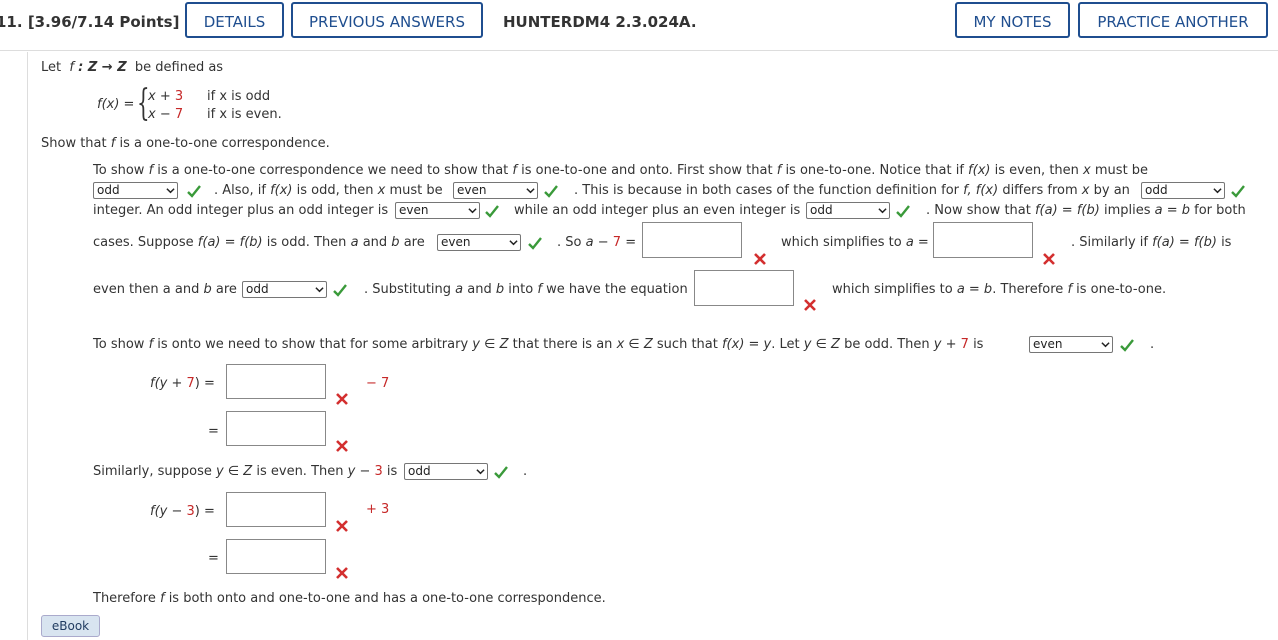 The height and width of the screenshot is (640, 1278). Describe the element at coordinates (446, 471) in the screenshot. I see `select-y-minus-3-parity: odd` at that location.